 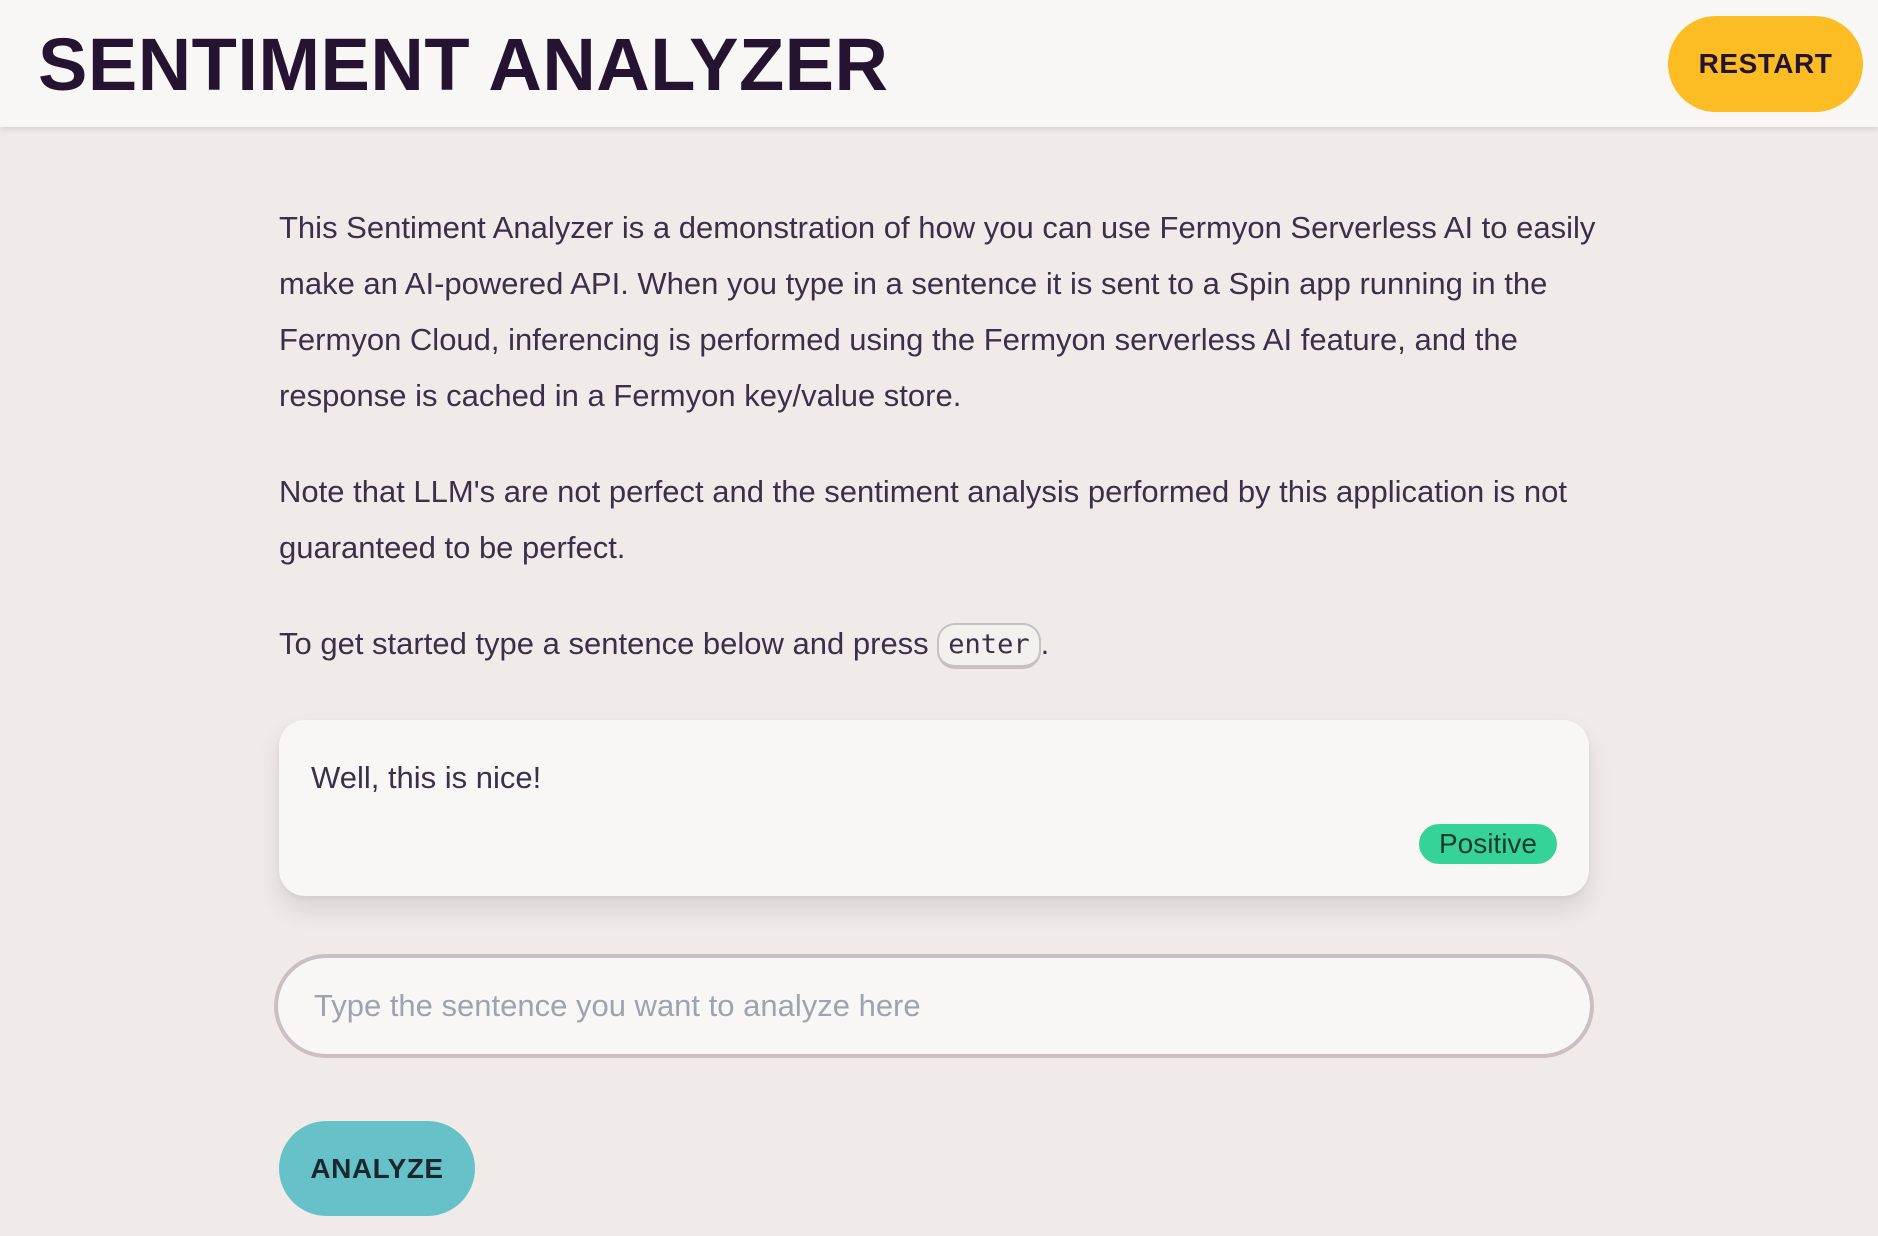 I want to click on analyzed-sentence: Well, this is nice!, so click(x=426, y=777).